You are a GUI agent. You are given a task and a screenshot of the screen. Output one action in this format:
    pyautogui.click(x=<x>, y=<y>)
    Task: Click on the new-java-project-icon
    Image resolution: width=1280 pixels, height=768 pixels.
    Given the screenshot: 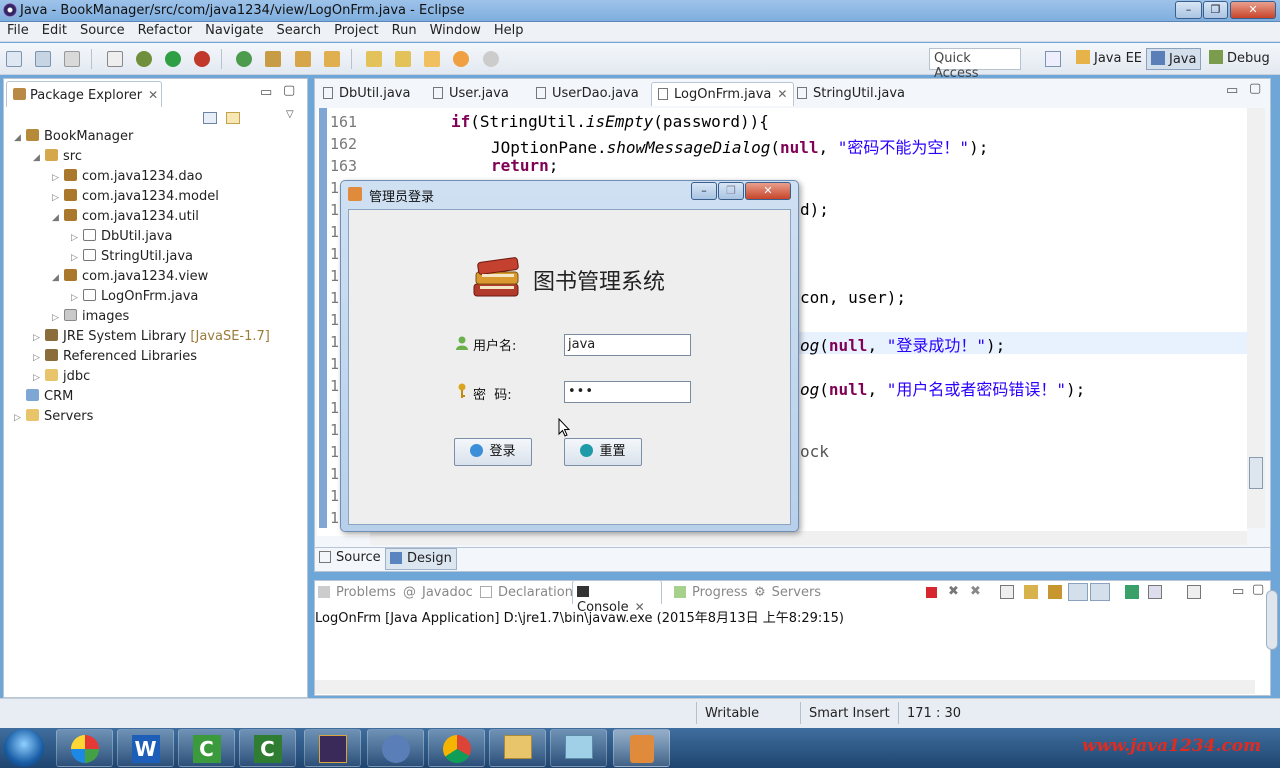 What is the action you would take?
    pyautogui.click(x=244, y=59)
    